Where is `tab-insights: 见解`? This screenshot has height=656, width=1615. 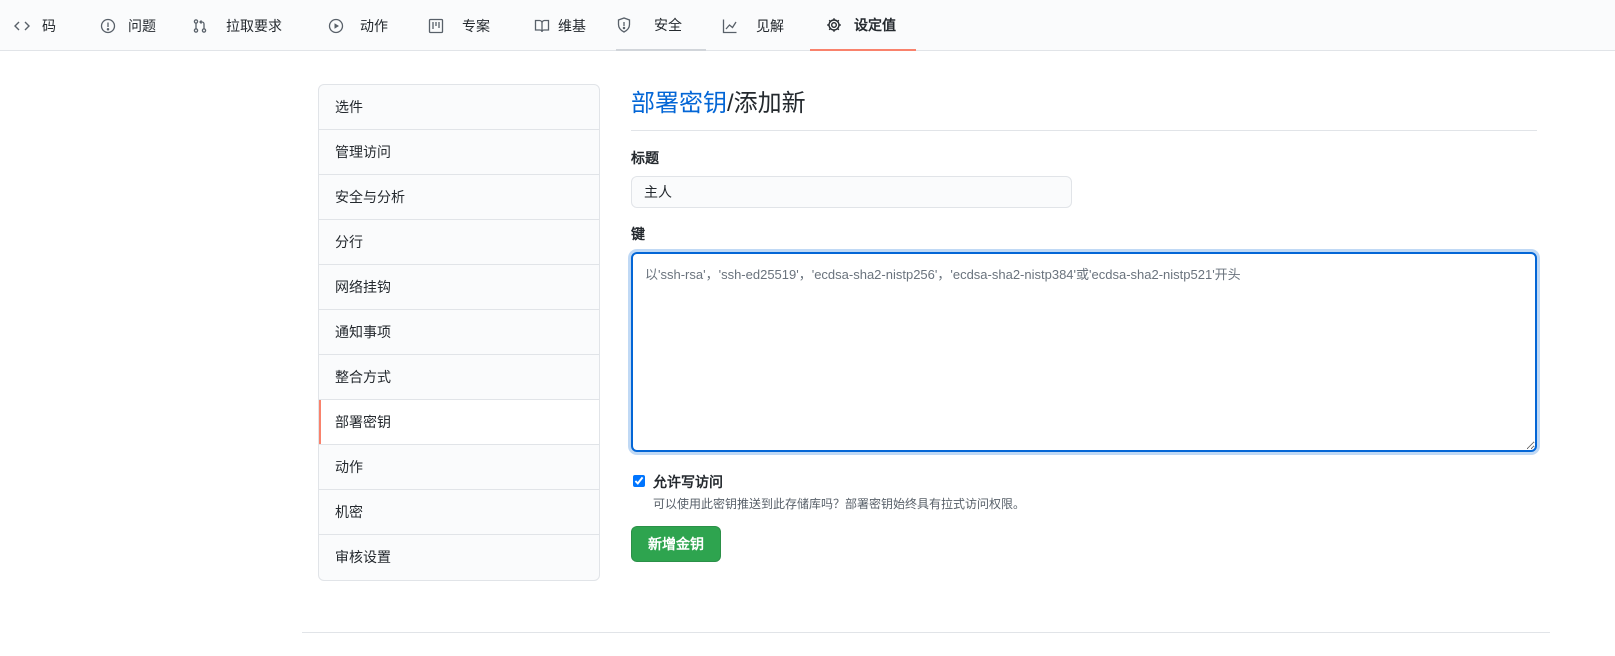
tab-insights: 见解 is located at coordinates (753, 25).